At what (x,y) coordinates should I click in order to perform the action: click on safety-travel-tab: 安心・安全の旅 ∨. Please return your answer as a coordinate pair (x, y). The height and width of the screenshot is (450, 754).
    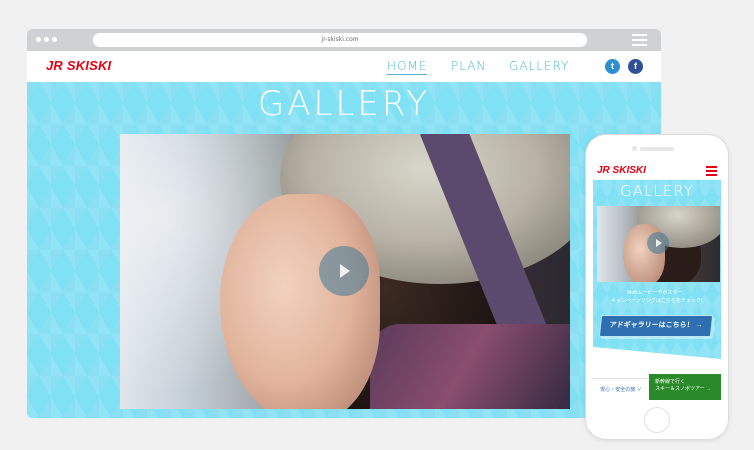
    Looking at the image, I should click on (621, 389).